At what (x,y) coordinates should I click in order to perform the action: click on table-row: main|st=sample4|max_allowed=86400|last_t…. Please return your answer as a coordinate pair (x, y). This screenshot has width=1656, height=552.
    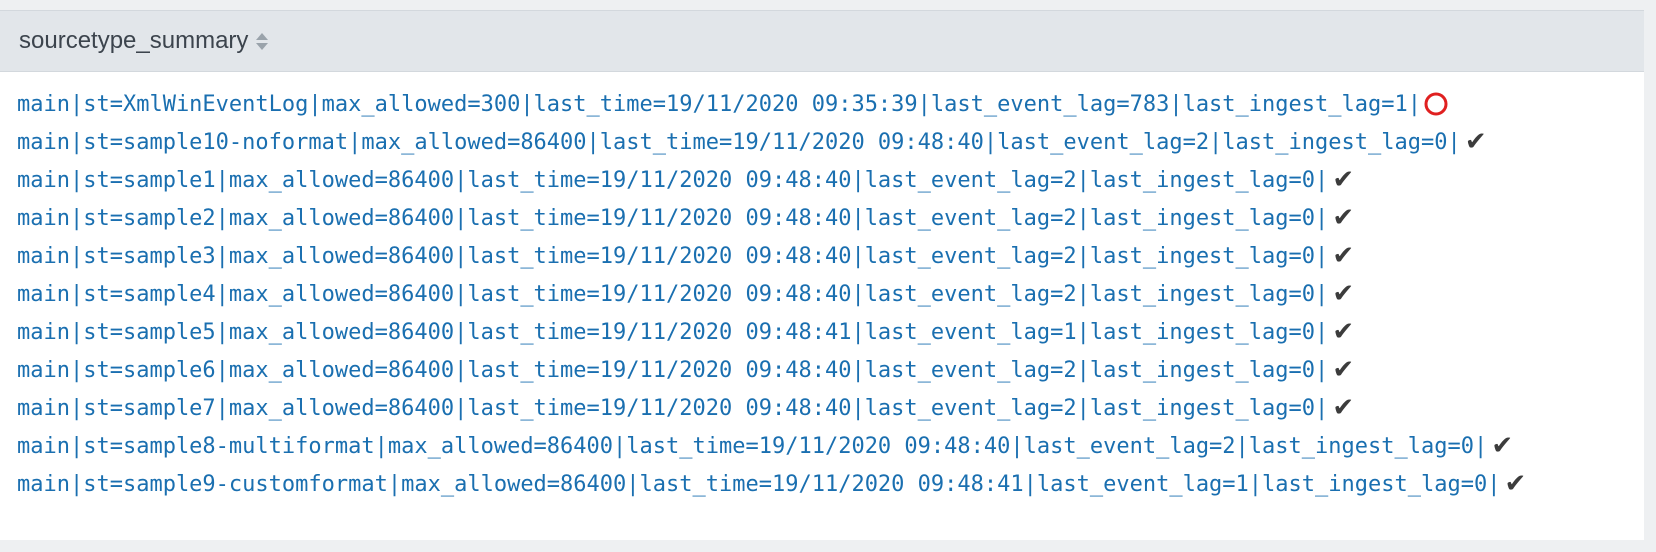
    Looking at the image, I should click on (827, 294).